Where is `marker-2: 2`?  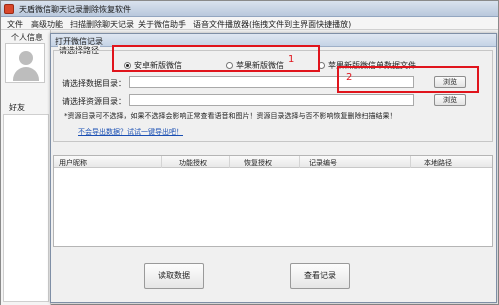
marker-2: 2 is located at coordinates (349, 77).